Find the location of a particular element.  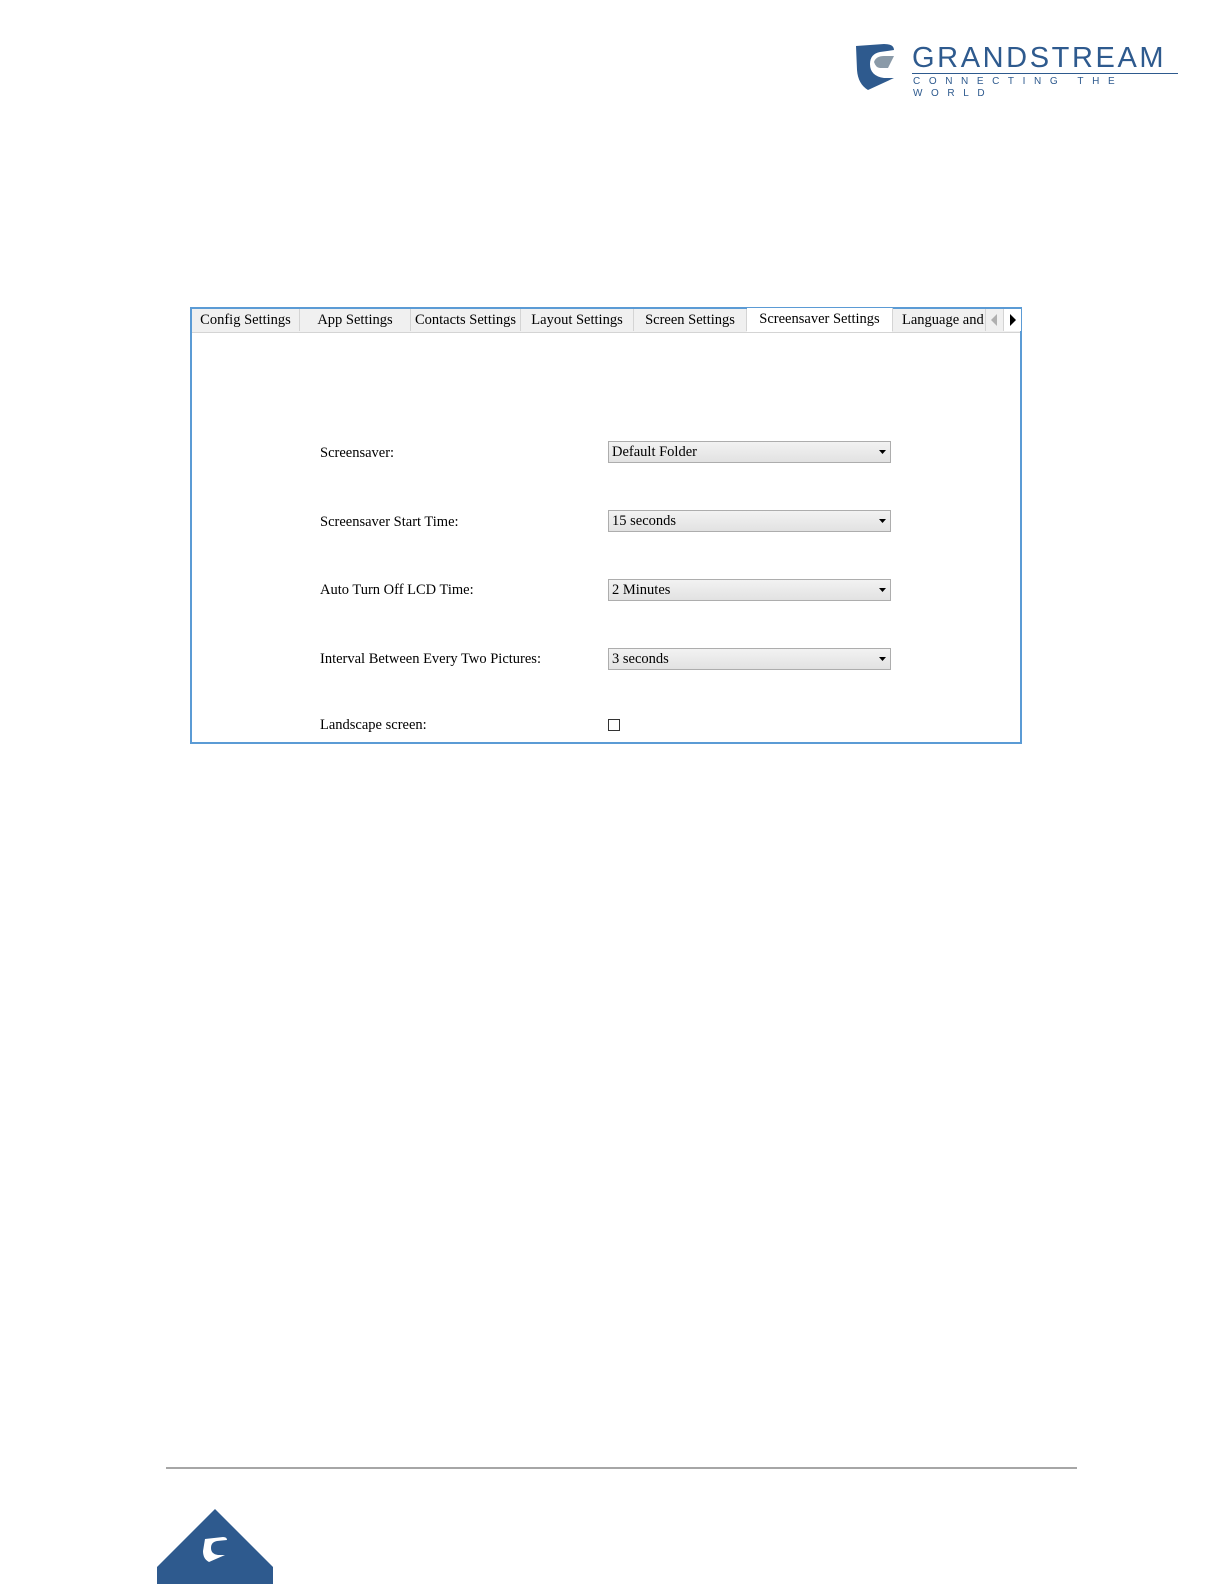

brand-name: GRANDSTREAM is located at coordinates (1039, 58).